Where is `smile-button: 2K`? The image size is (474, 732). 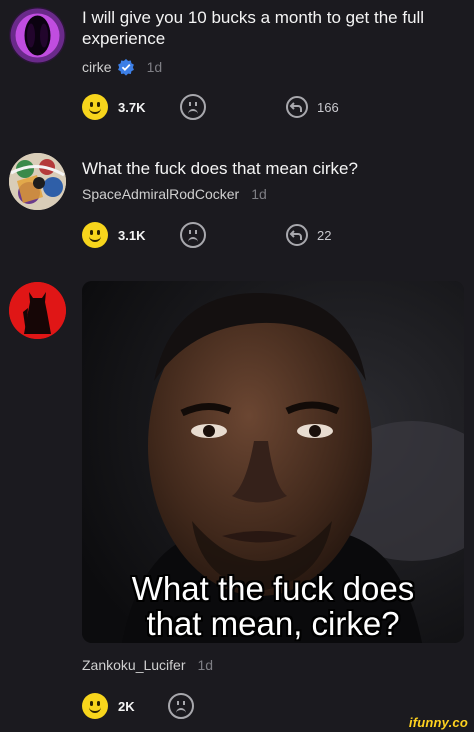 smile-button: 2K is located at coordinates (108, 706).